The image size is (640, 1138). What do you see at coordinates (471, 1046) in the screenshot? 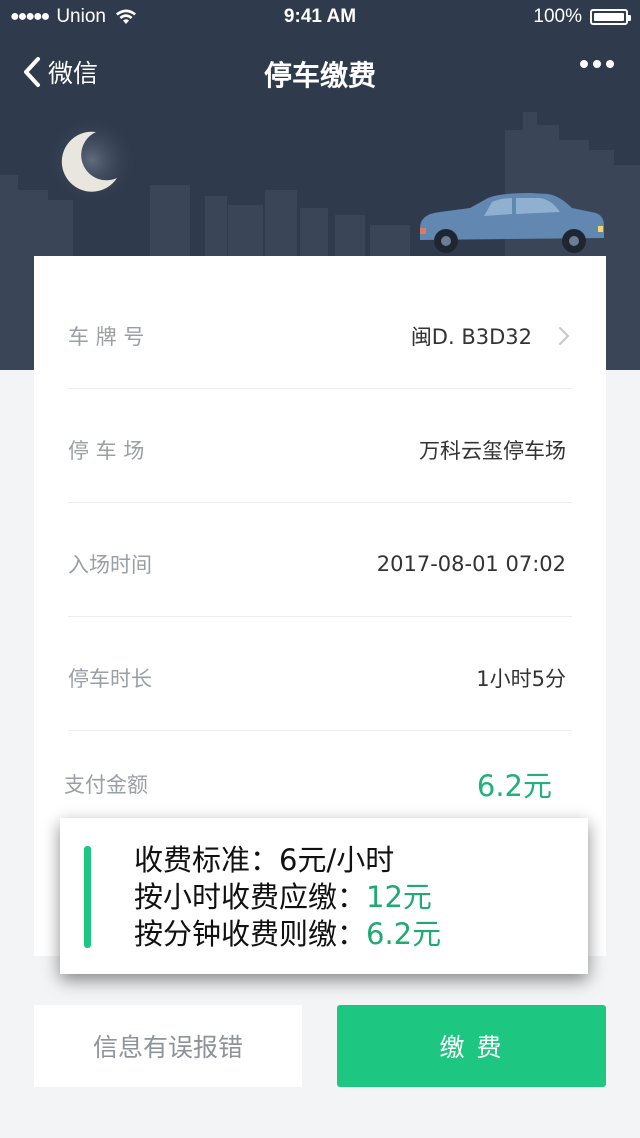
I see `pay-button: 缴 费` at bounding box center [471, 1046].